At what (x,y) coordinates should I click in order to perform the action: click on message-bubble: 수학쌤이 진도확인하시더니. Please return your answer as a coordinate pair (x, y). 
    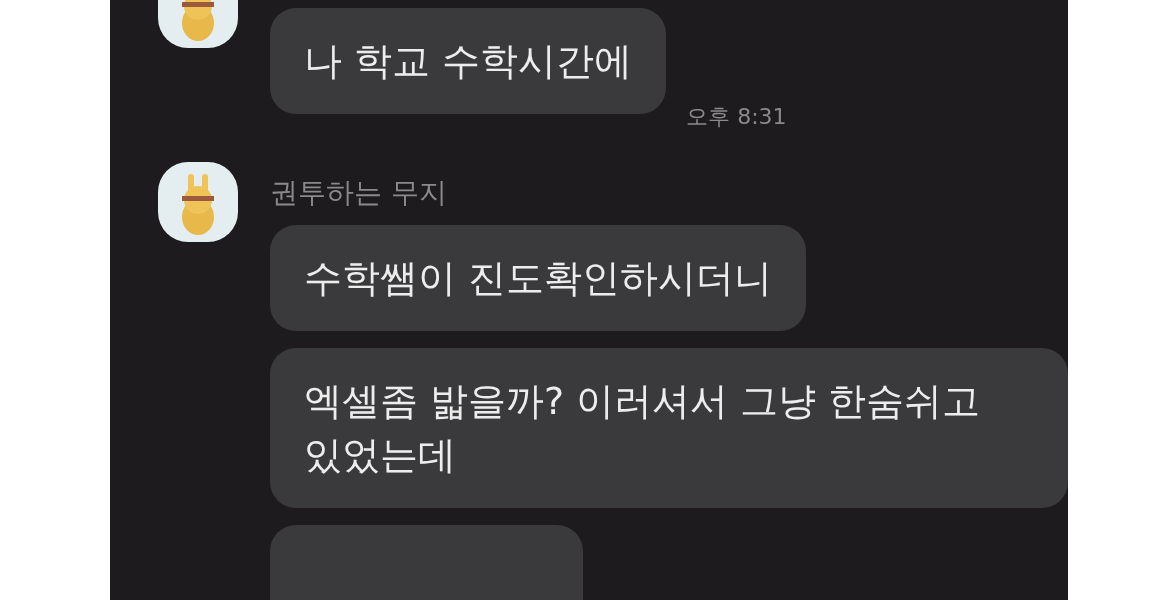
    Looking at the image, I should click on (538, 278).